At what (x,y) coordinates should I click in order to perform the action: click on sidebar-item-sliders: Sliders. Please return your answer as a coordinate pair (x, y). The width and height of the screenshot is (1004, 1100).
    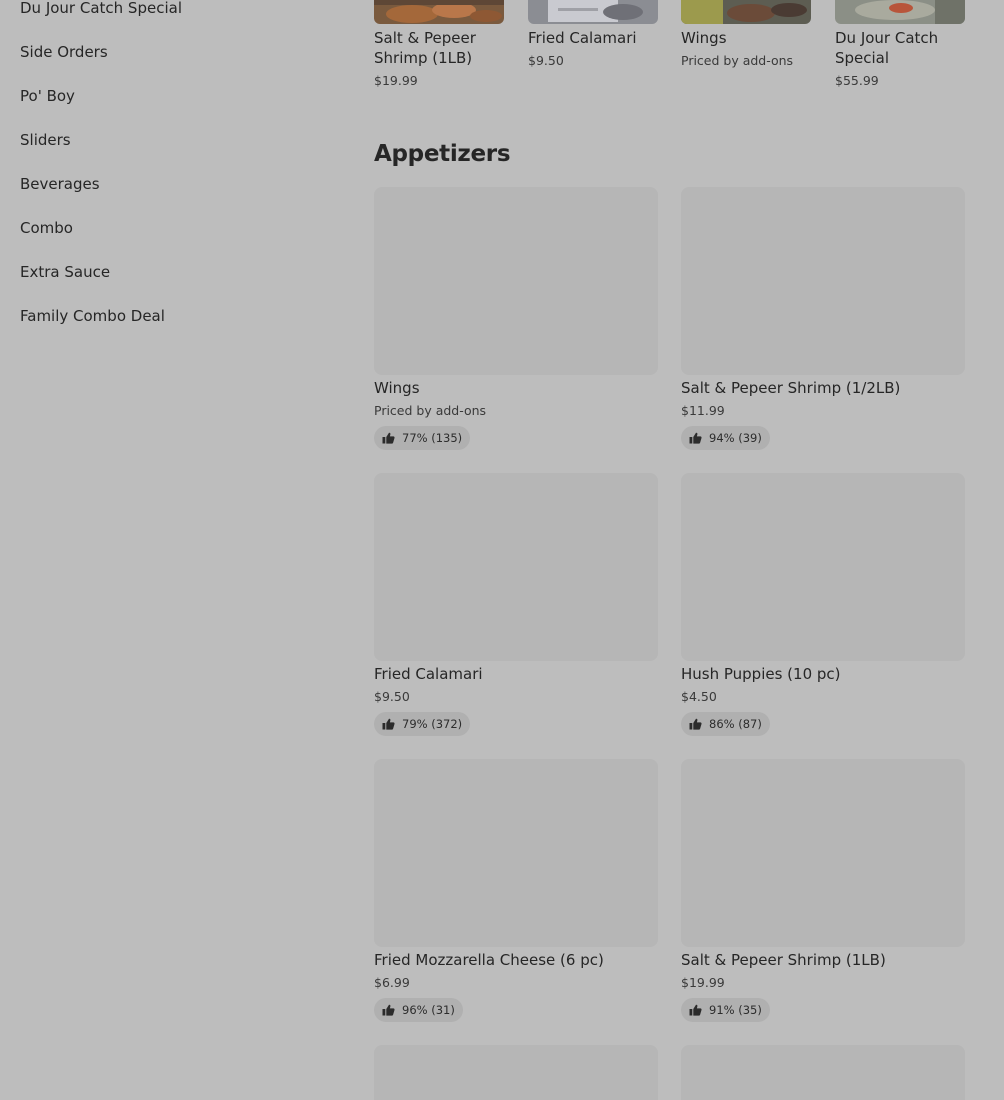
    Looking at the image, I should click on (45, 140).